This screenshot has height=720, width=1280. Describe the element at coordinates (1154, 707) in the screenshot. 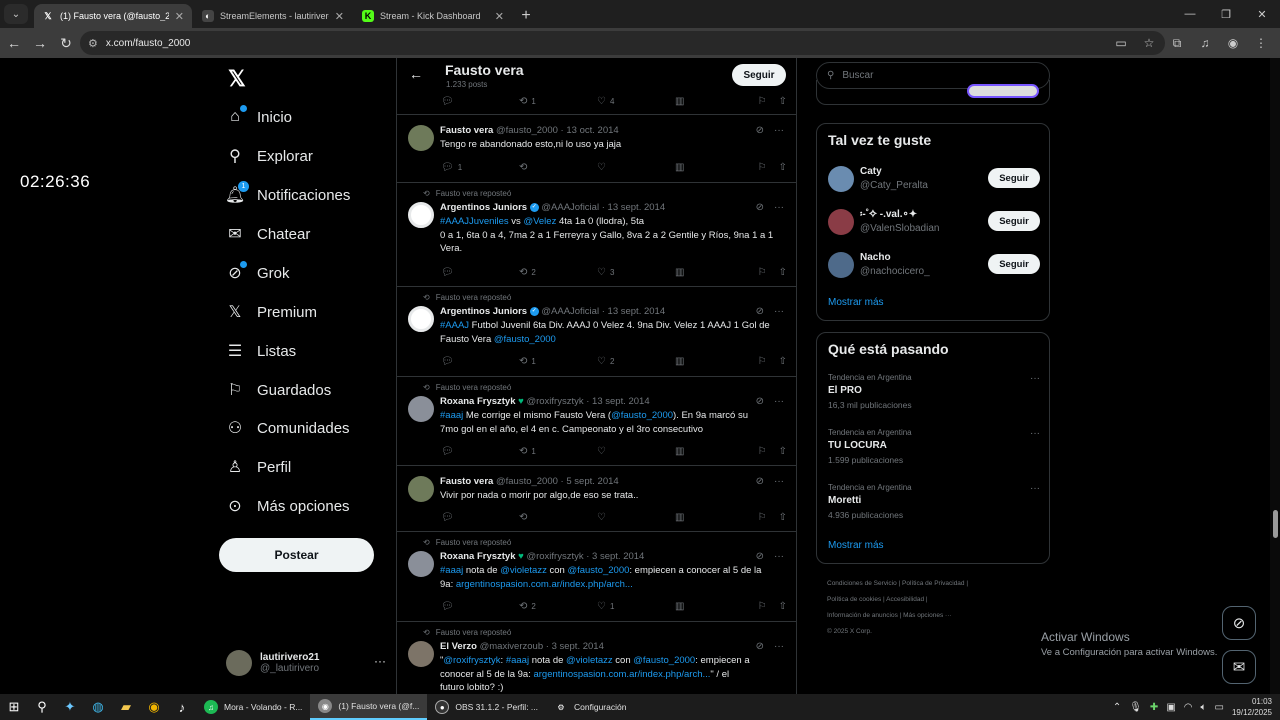

I see `network-app-icon: ✚` at that location.